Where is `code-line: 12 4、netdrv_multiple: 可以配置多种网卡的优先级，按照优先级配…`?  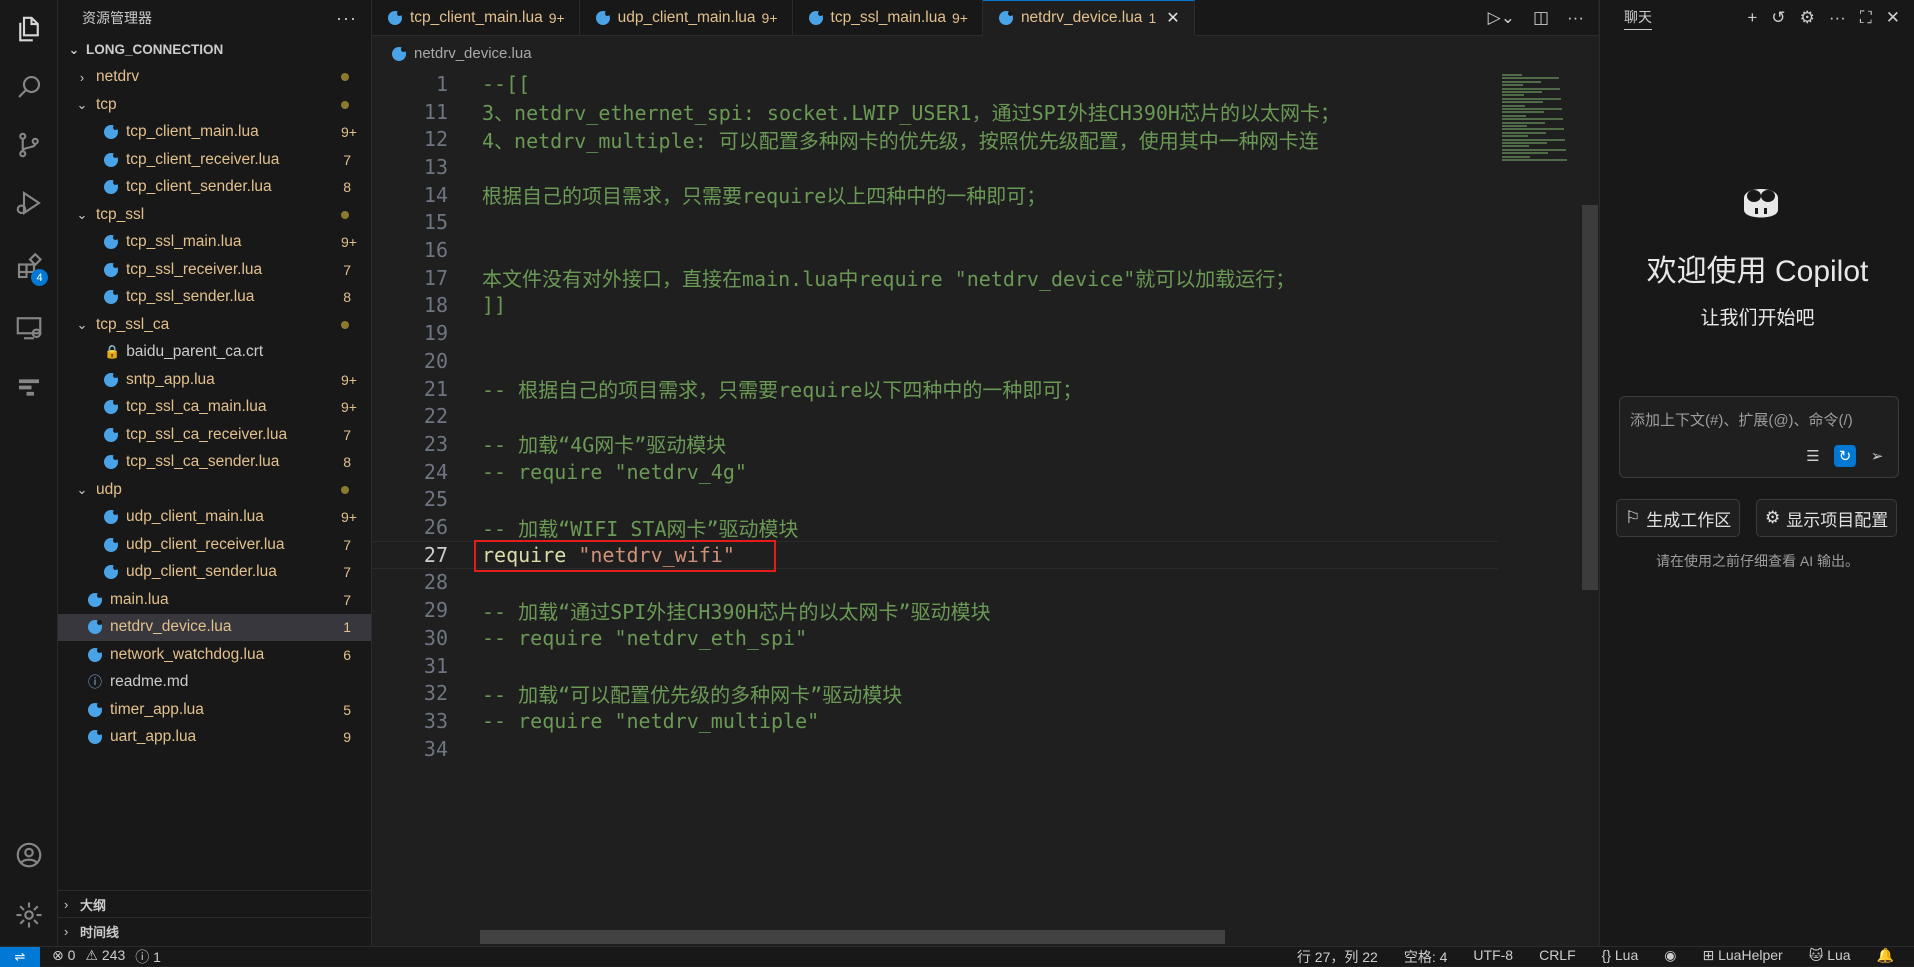
code-line: 12 4、netdrv_multiple: 可以配置多种网卡的优先级，按照优先级配… is located at coordinates (935, 139).